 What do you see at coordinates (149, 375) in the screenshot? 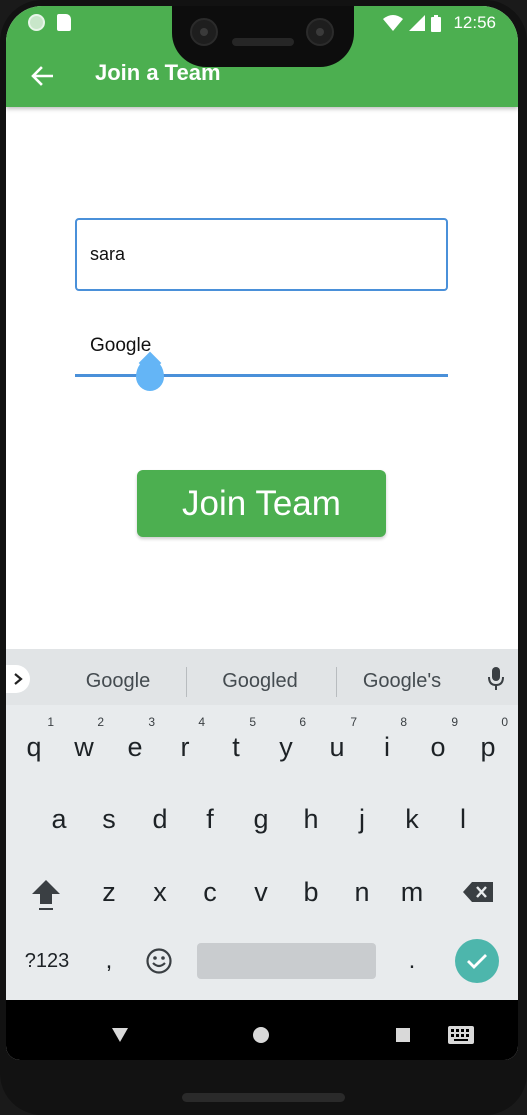
I see `team-slider-thumb` at bounding box center [149, 375].